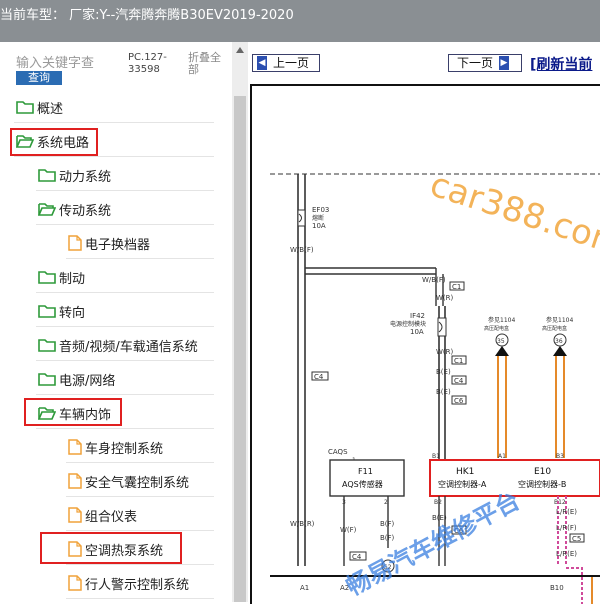  What do you see at coordinates (208, 64) in the screenshot?
I see `collapse-all-link: 折叠全部` at bounding box center [208, 64].